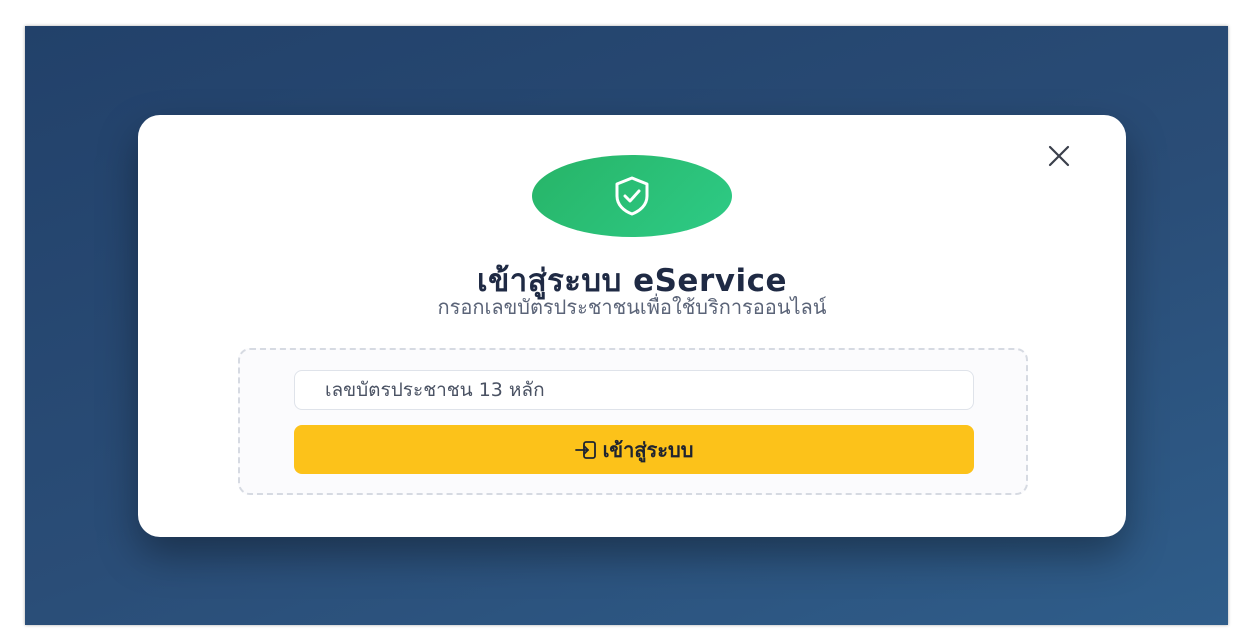  I want to click on login-button-label: เข้าสู่ระบบ, so click(648, 449).